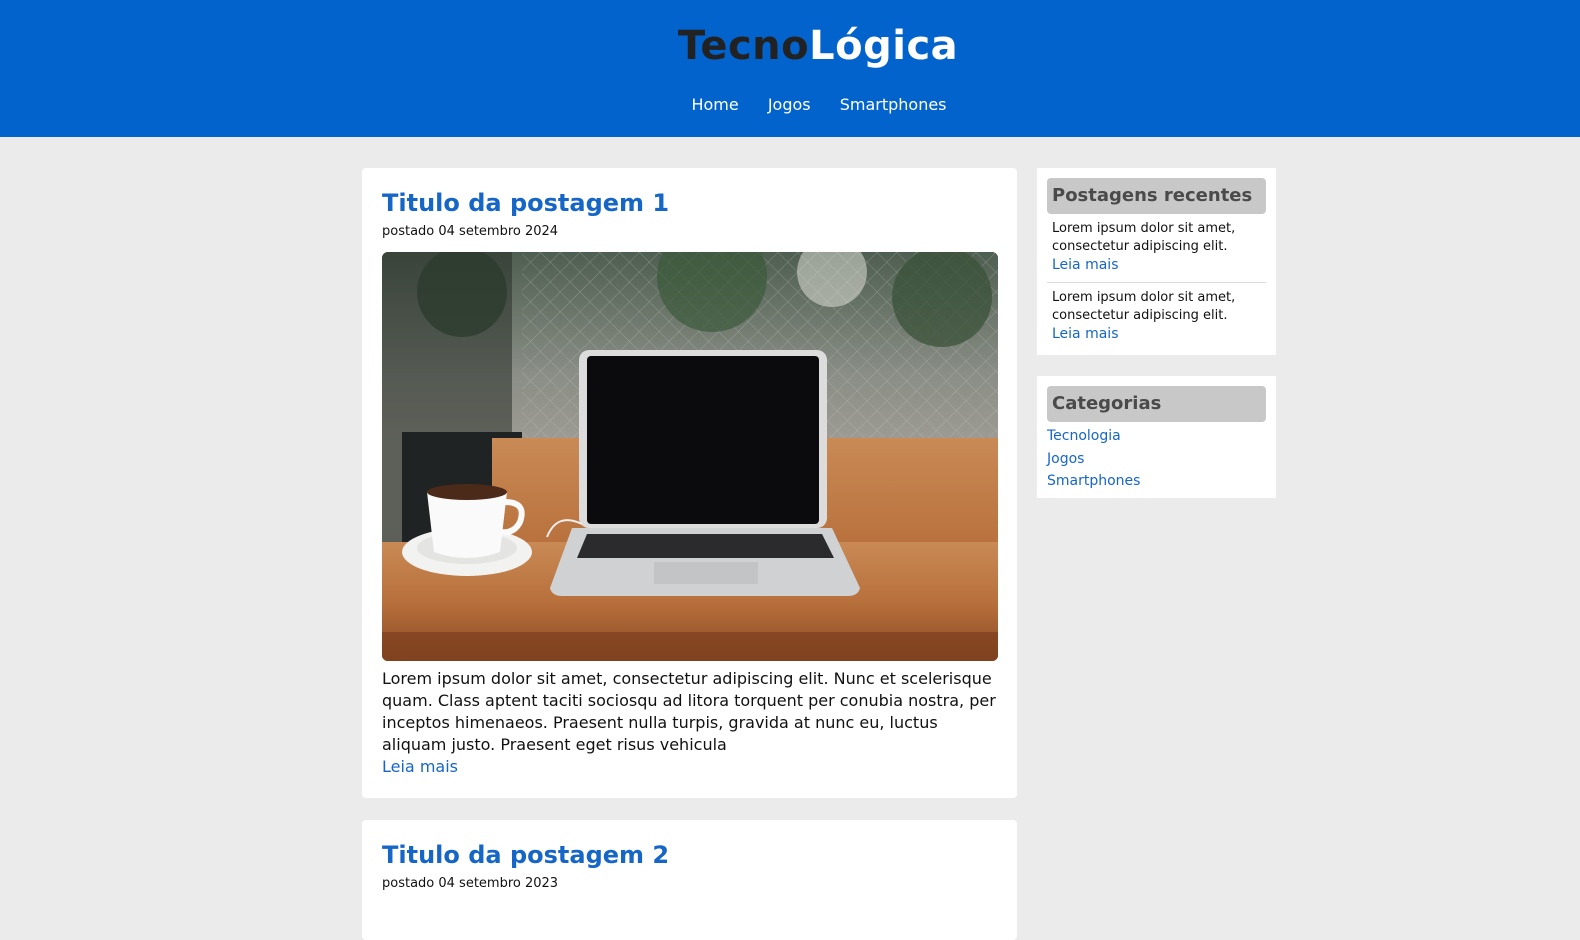 This screenshot has height=940, width=1580. What do you see at coordinates (470, 883) in the screenshot?
I see `post-date: postado 04 setembro 2023` at bounding box center [470, 883].